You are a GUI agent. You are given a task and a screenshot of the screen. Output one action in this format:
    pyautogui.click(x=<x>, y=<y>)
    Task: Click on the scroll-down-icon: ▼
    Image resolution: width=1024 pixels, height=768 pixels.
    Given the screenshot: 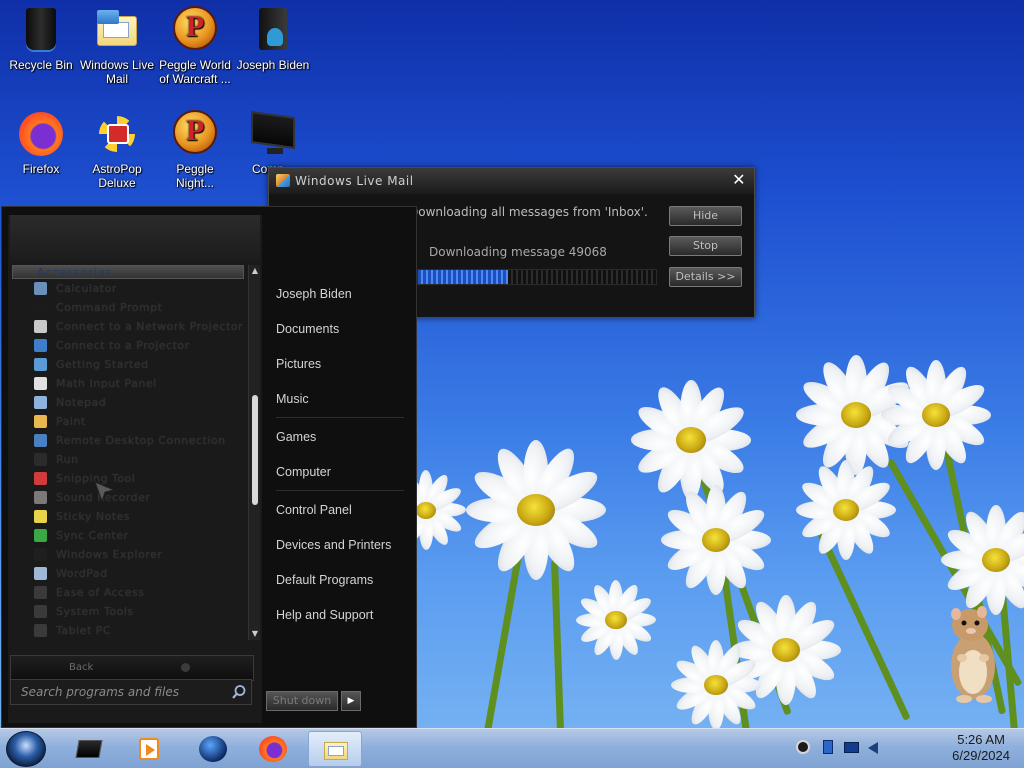 What is the action you would take?
    pyautogui.click(x=255, y=634)
    